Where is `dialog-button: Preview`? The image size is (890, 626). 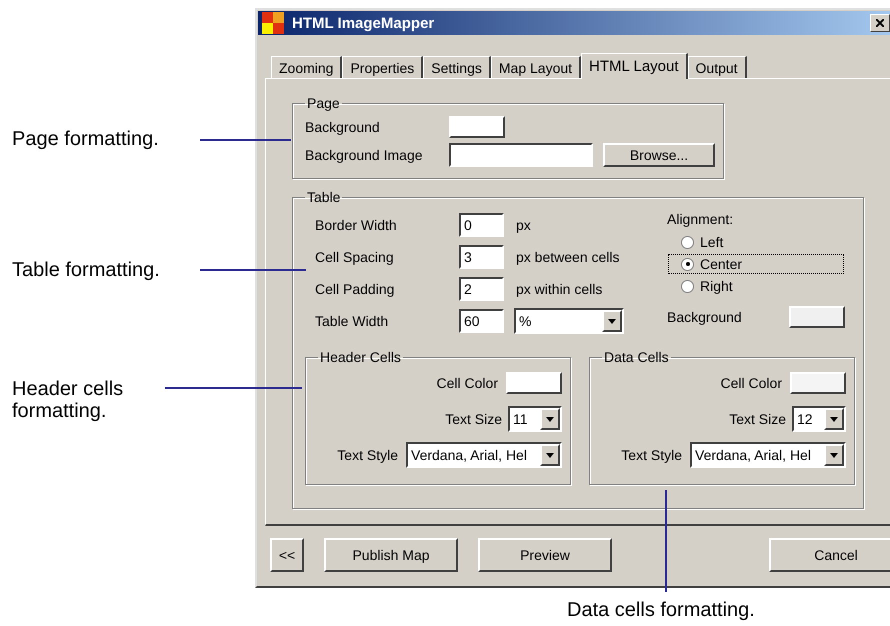 dialog-button: Preview is located at coordinates (545, 555).